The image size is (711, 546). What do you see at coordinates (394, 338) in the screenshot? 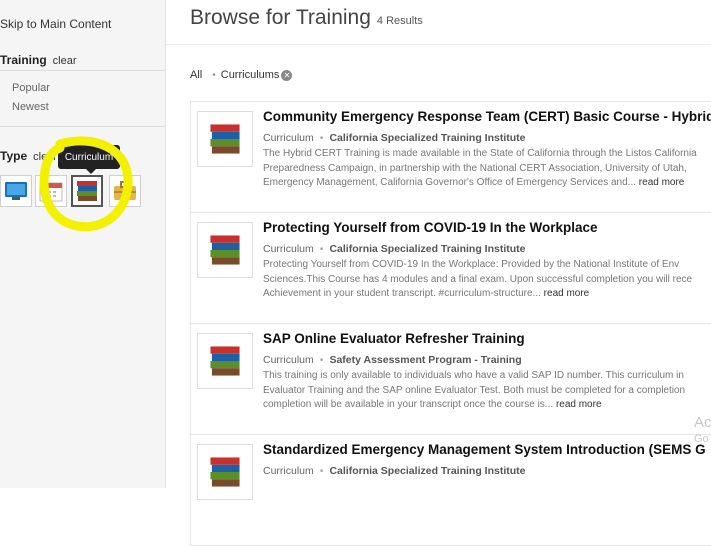
I see `result-title: SAP Online Evaluator Refresher Training` at bounding box center [394, 338].